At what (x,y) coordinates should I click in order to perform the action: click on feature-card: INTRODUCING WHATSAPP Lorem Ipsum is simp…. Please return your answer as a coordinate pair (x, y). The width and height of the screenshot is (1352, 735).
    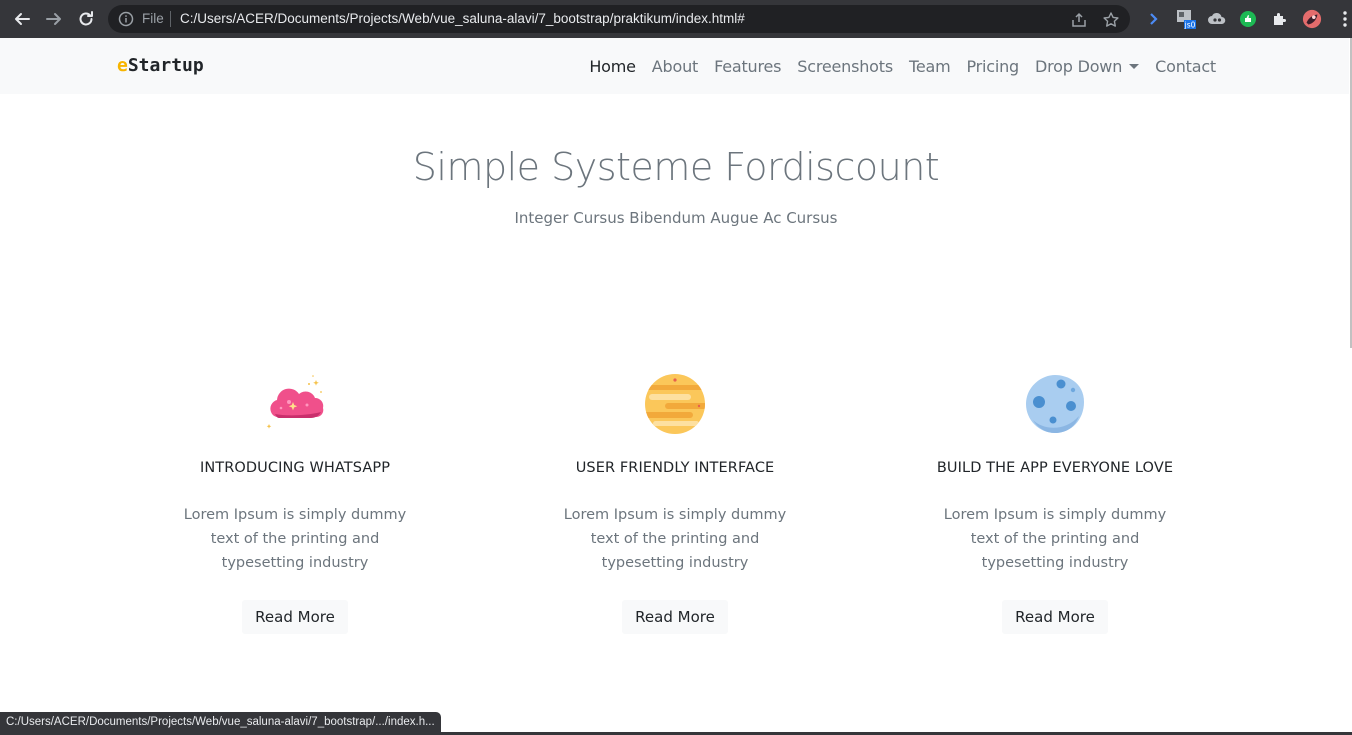
    Looking at the image, I should click on (295, 503).